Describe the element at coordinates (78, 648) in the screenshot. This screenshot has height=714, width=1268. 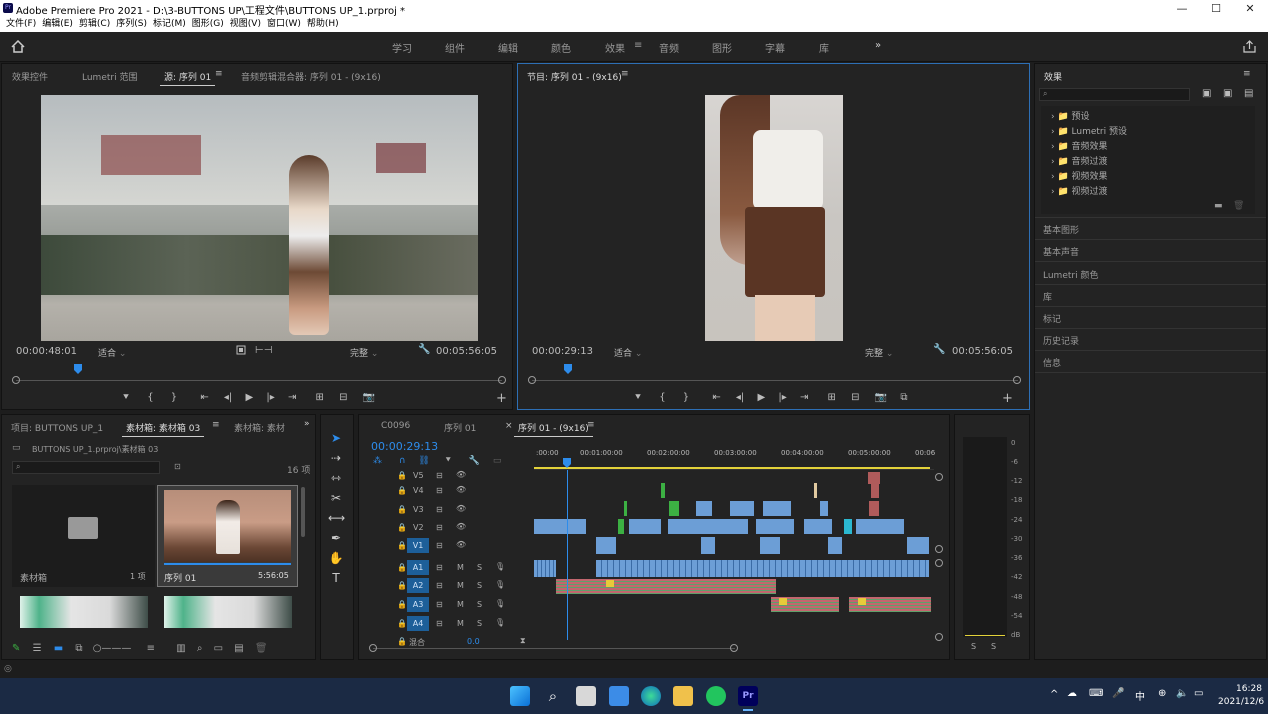
I see `freeform-view-icon: ⧉` at that location.